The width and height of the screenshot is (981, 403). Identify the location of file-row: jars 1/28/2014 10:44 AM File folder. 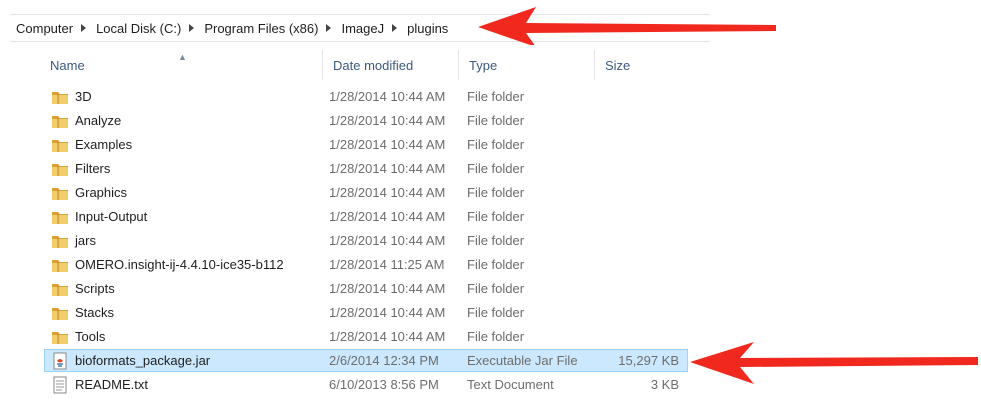
(366, 240).